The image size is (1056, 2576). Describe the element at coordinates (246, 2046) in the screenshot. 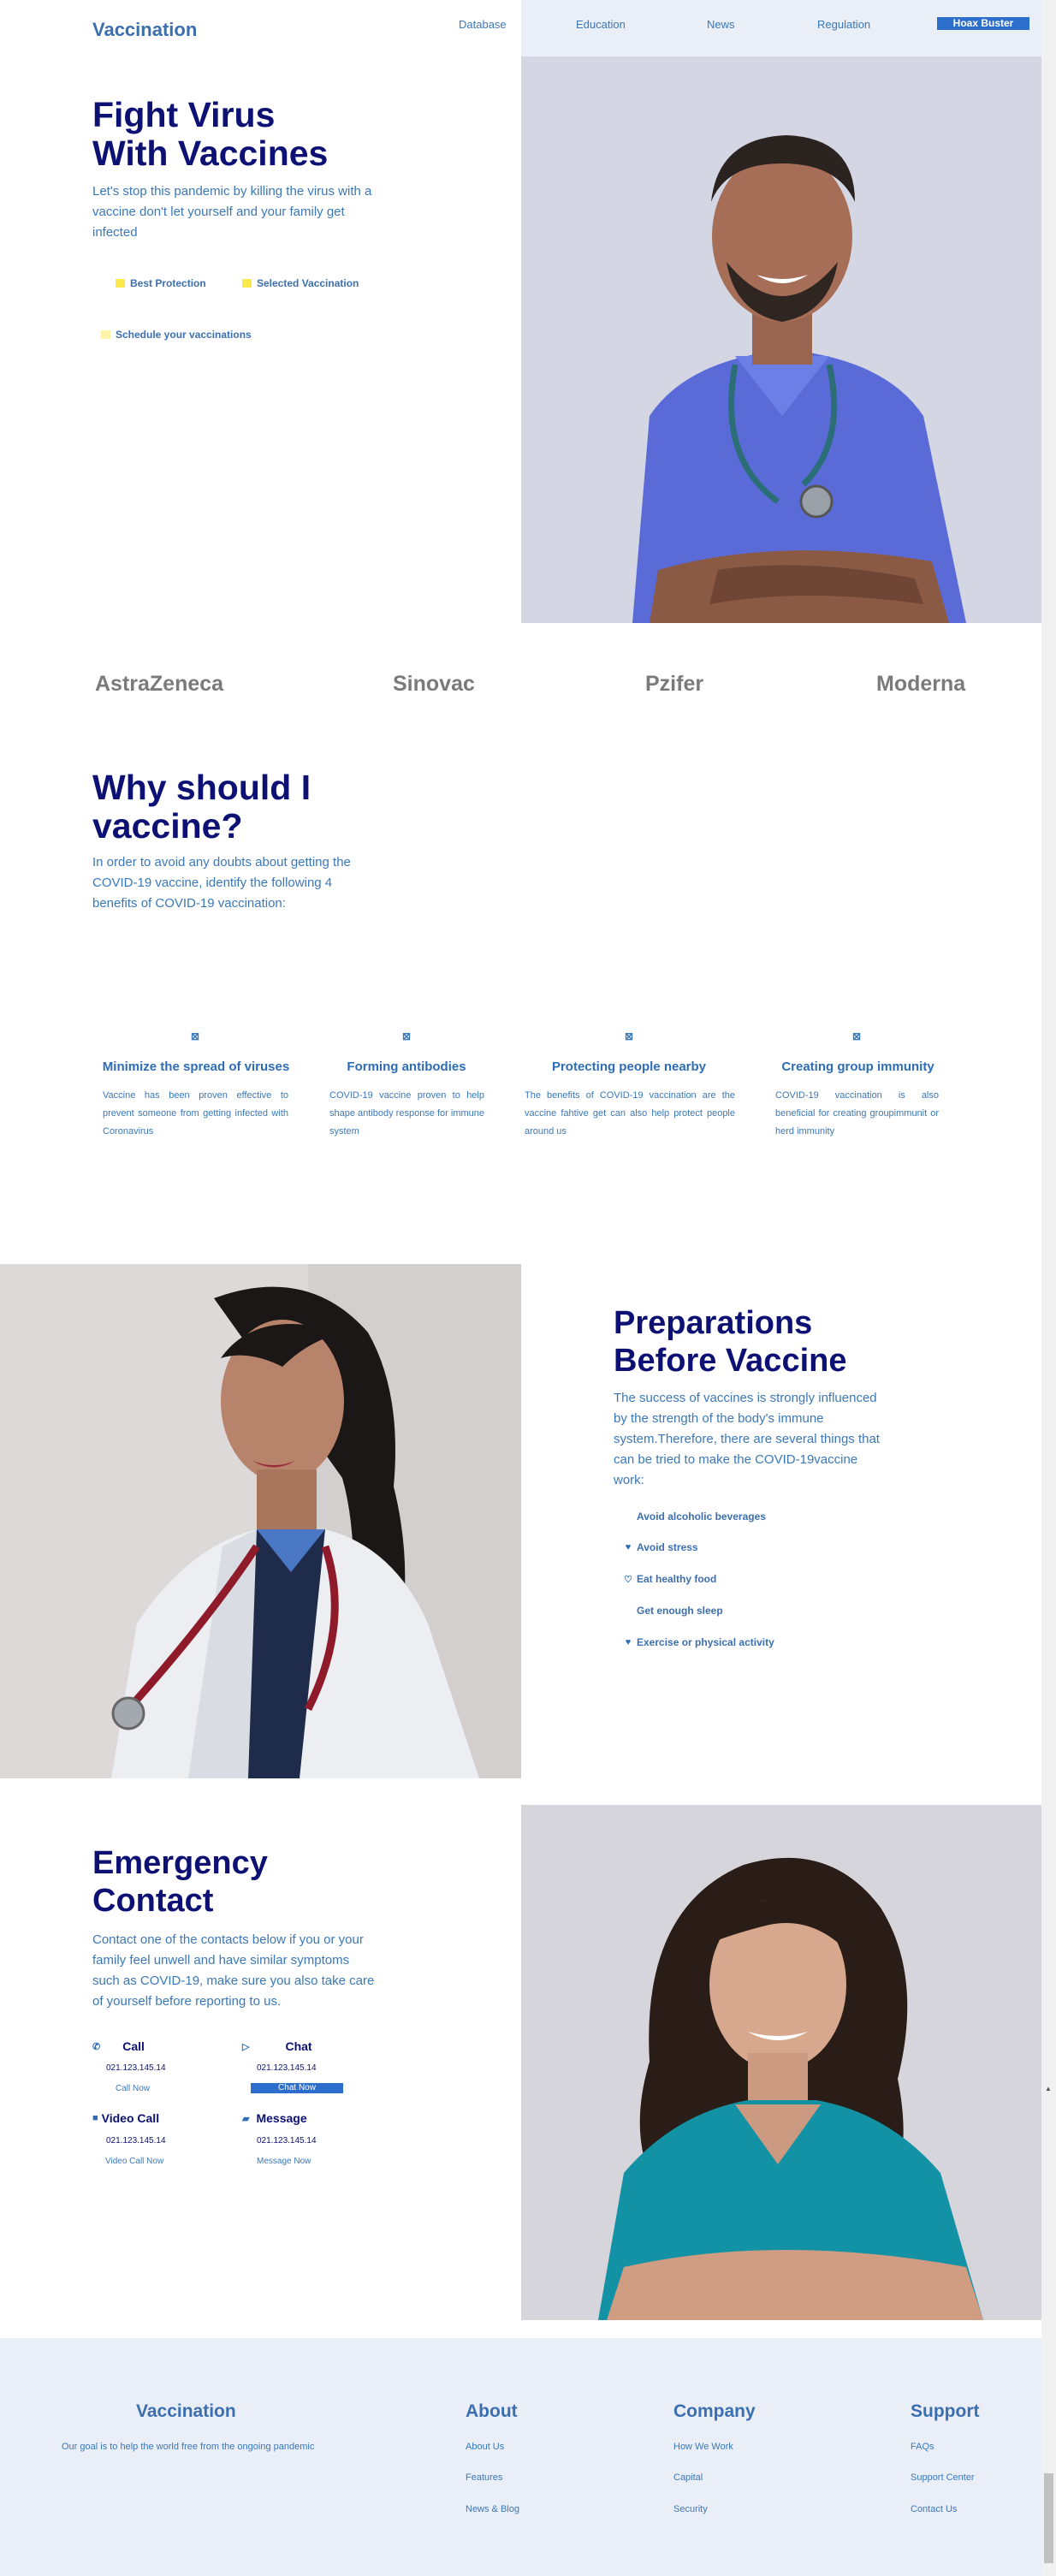

I see `chat-icon: ▷` at that location.